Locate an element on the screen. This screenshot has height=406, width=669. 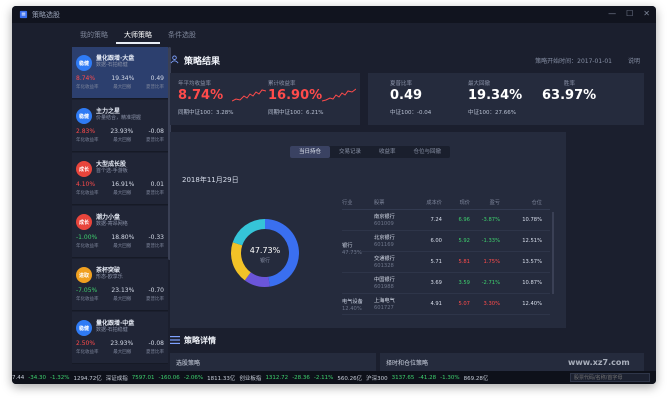
stock-name: 上海电气 is located at coordinates (384, 301).